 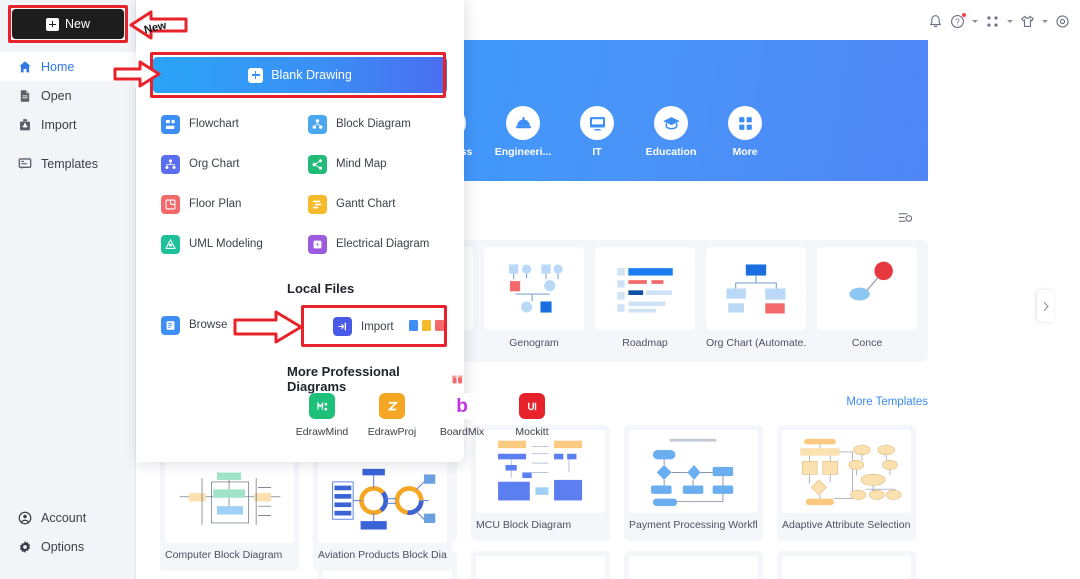 I want to click on sidebar-item-account: Account, so click(x=68, y=517).